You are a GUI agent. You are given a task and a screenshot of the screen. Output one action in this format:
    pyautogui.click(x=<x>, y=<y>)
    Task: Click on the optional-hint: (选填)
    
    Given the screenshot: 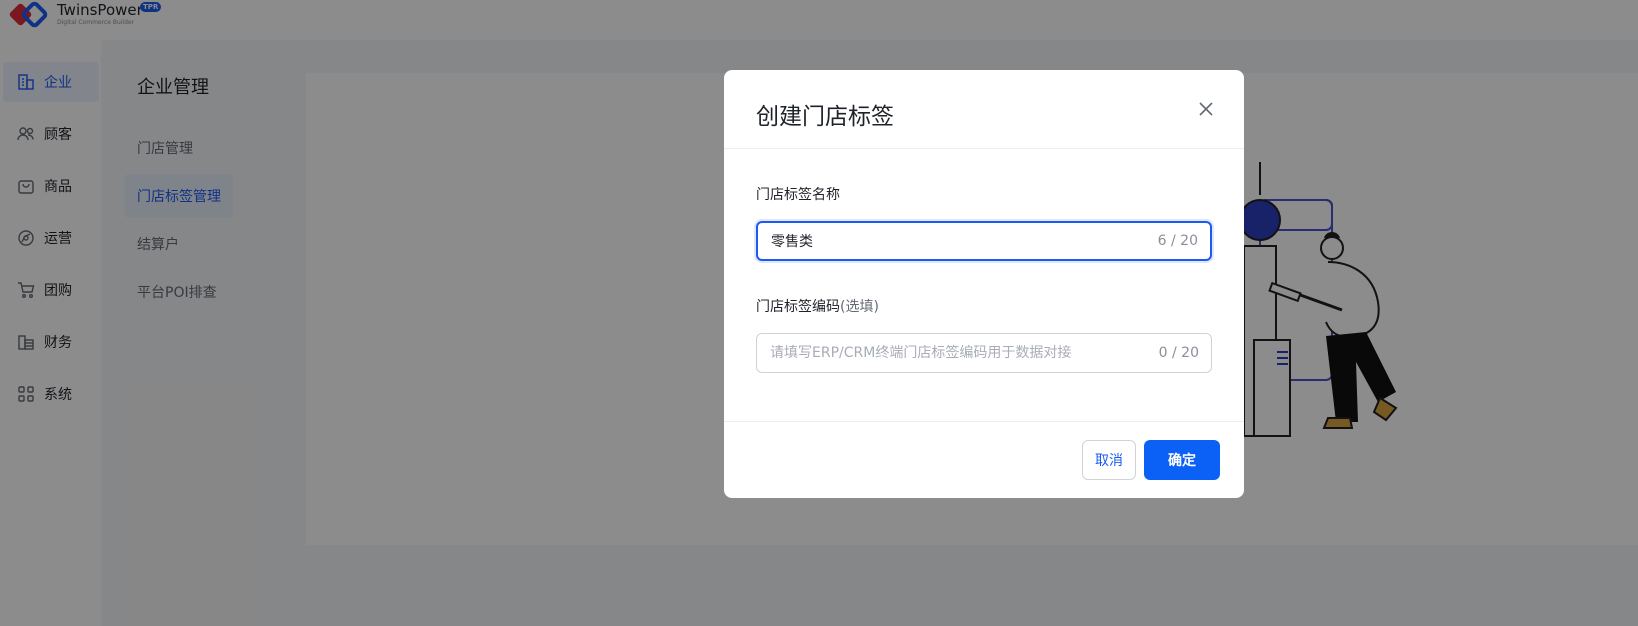 What is the action you would take?
    pyautogui.click(x=859, y=307)
    